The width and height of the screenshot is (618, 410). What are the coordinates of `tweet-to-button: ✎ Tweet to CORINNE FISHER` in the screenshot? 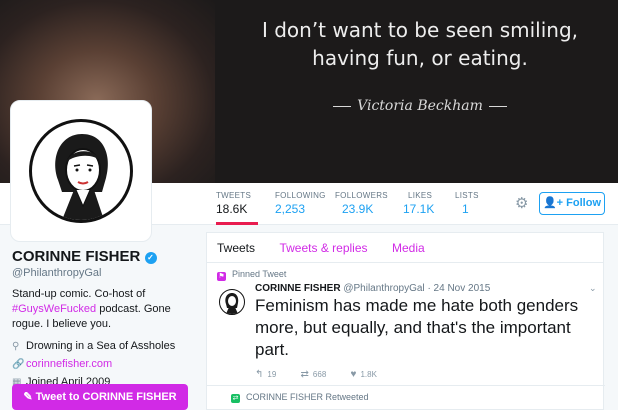 It's located at (100, 397).